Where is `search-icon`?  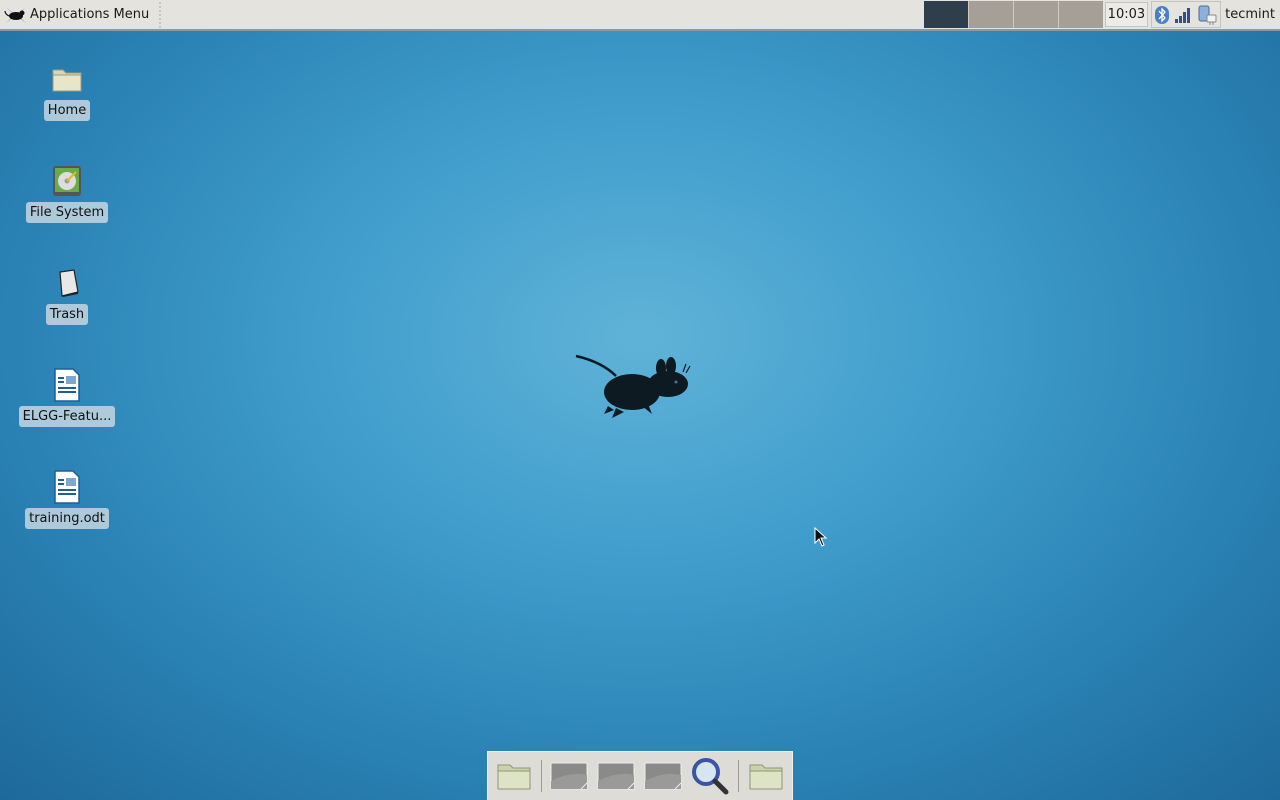 search-icon is located at coordinates (710, 776).